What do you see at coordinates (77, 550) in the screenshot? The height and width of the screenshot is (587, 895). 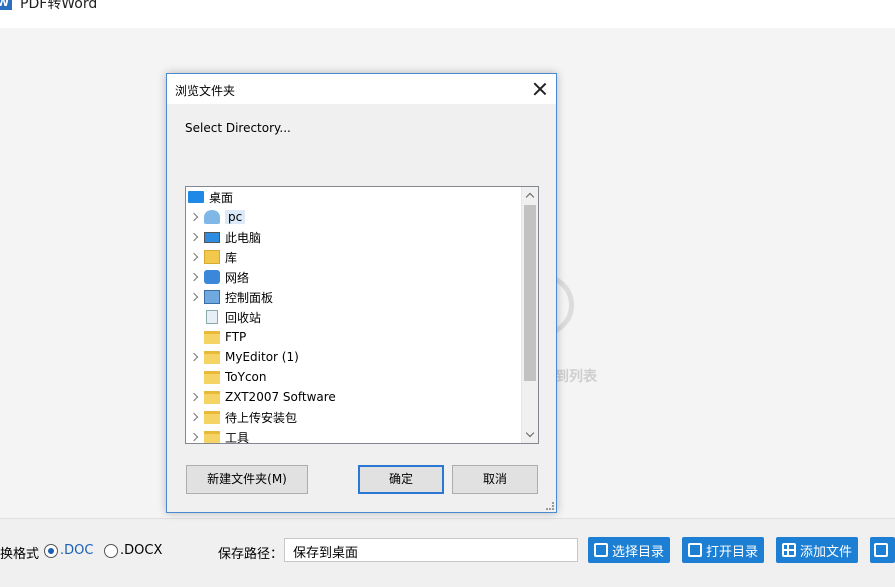 I see `format-radio-label: .DOC` at bounding box center [77, 550].